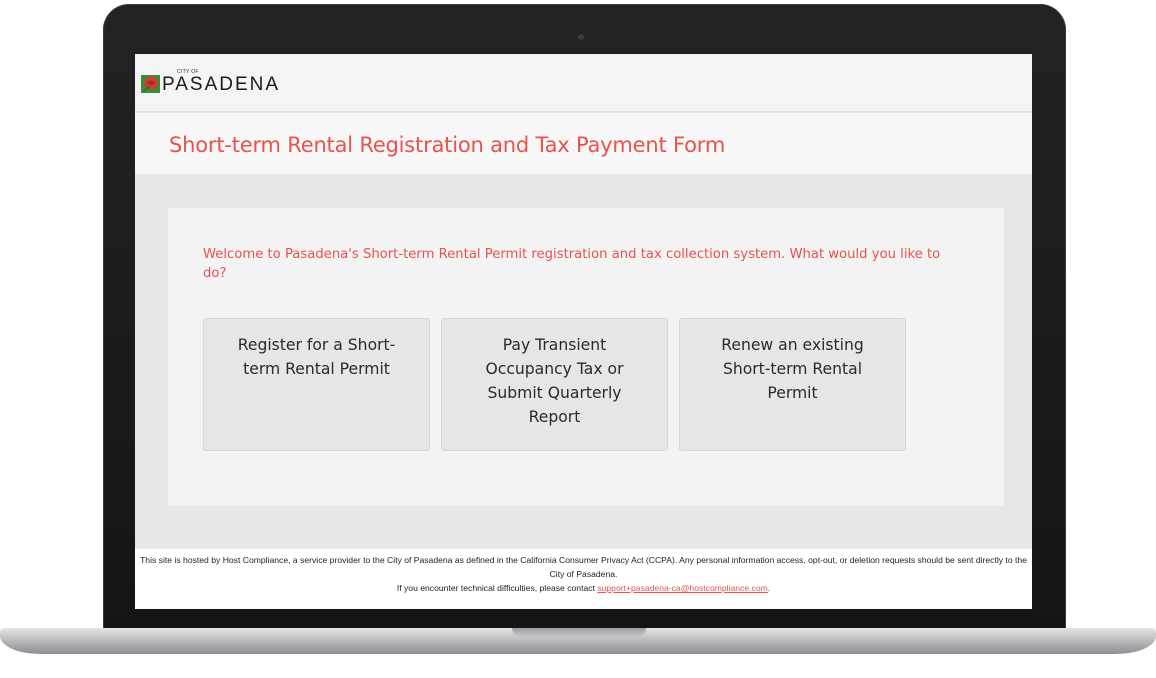 The image size is (1156, 678). What do you see at coordinates (150, 84) in the screenshot?
I see `rose-logo-icon` at bounding box center [150, 84].